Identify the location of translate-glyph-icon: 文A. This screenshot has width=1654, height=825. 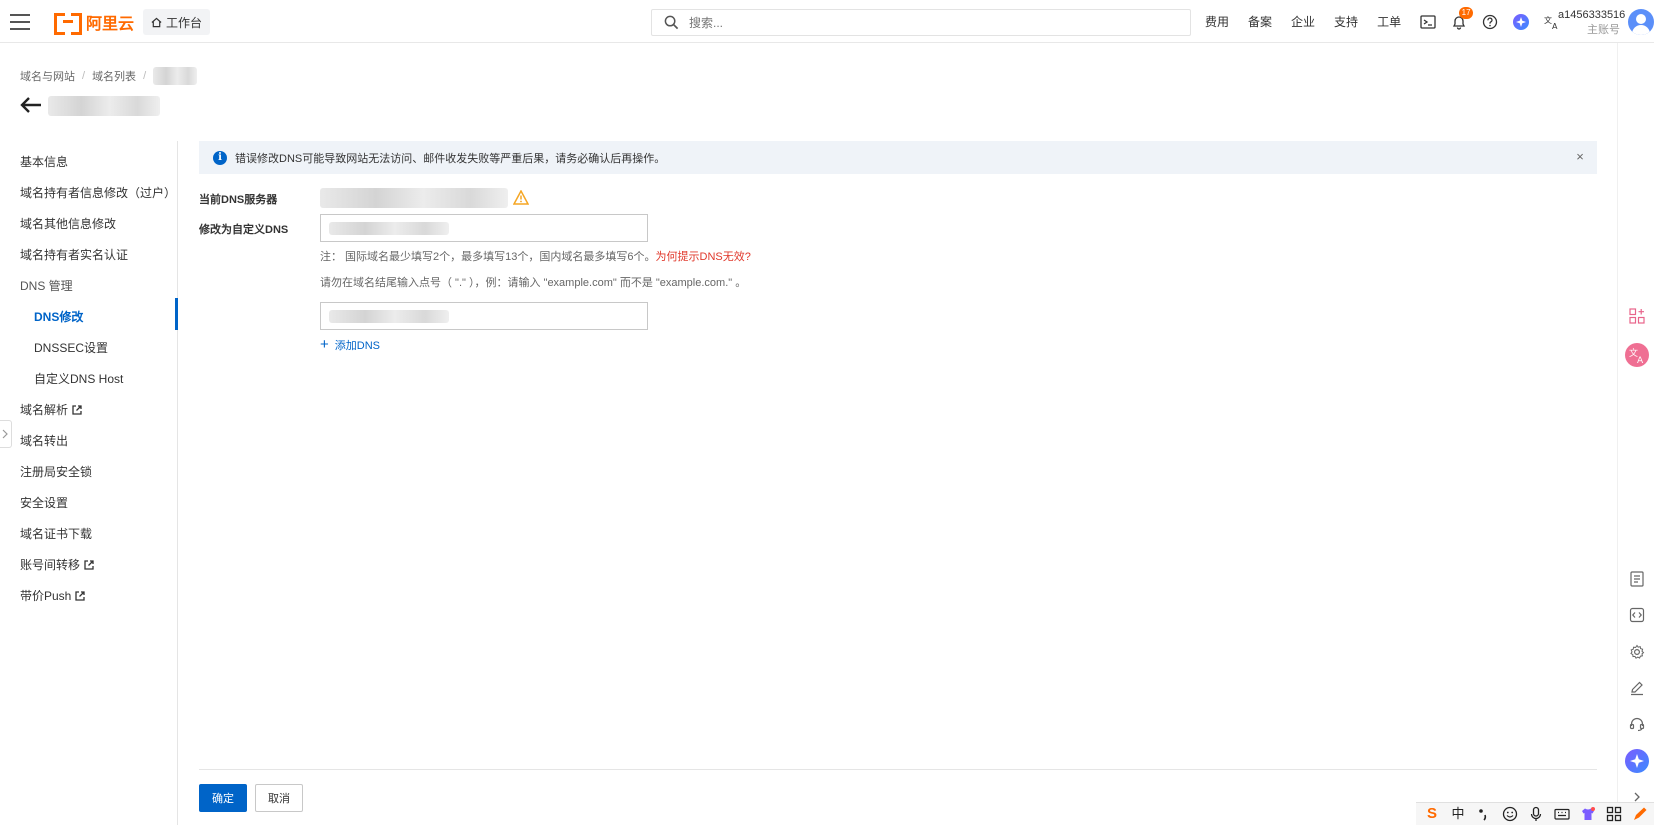
(1636, 356).